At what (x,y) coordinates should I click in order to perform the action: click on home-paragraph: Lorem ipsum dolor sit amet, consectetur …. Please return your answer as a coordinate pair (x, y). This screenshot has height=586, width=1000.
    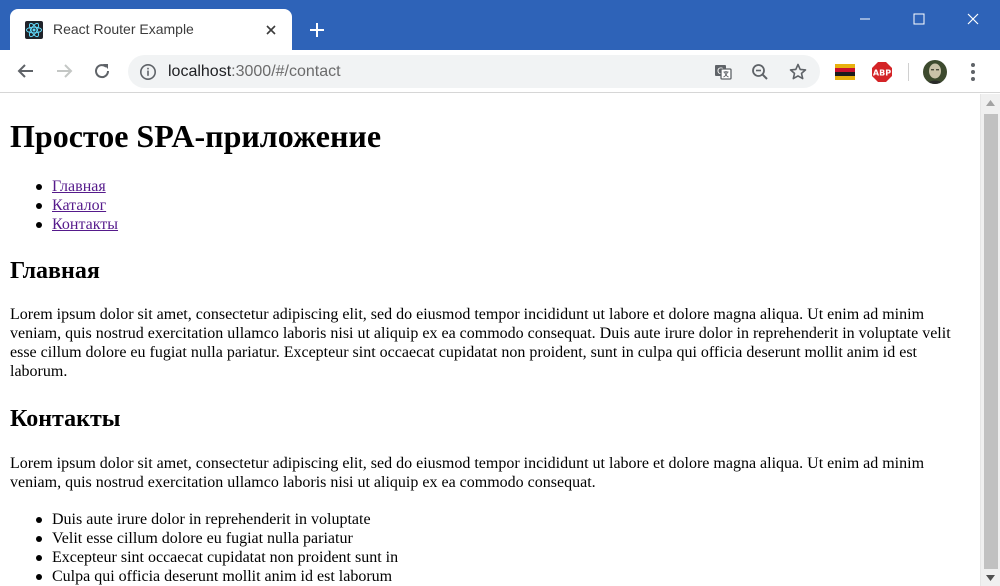
    Looking at the image, I should click on (480, 343).